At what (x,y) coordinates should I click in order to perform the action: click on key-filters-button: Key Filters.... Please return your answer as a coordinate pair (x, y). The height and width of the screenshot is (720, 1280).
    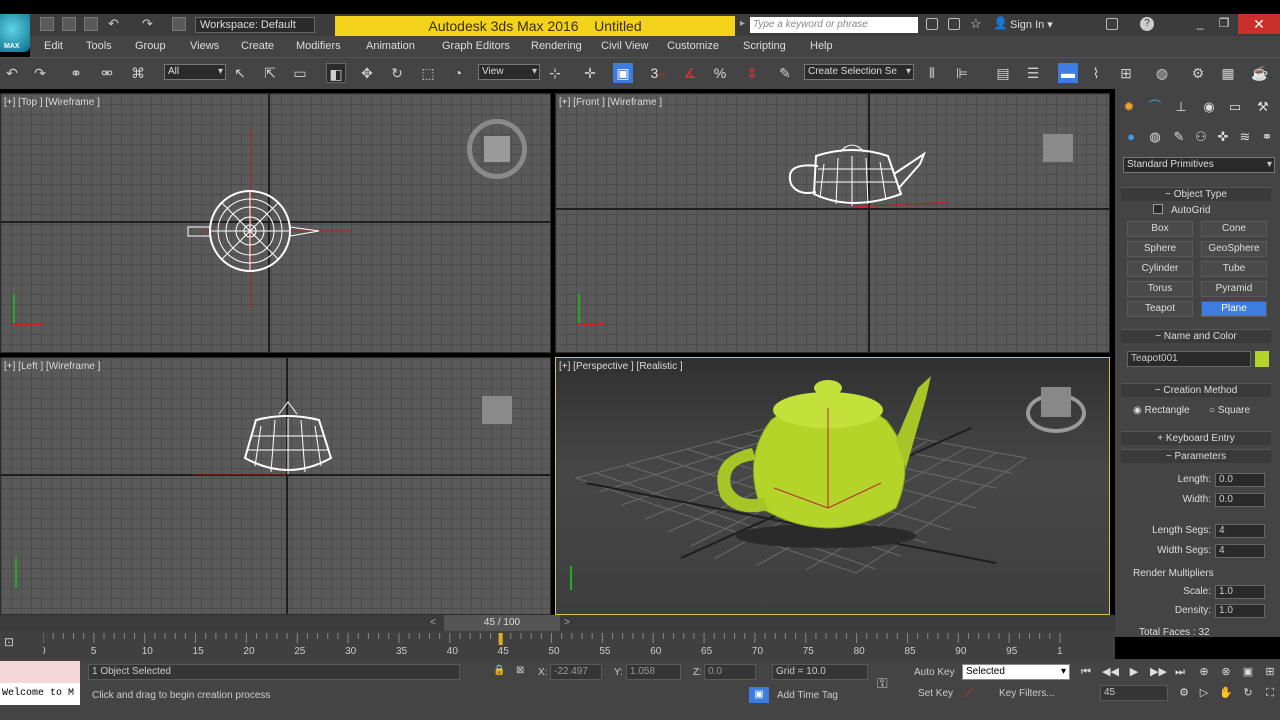
    Looking at the image, I should click on (1027, 693).